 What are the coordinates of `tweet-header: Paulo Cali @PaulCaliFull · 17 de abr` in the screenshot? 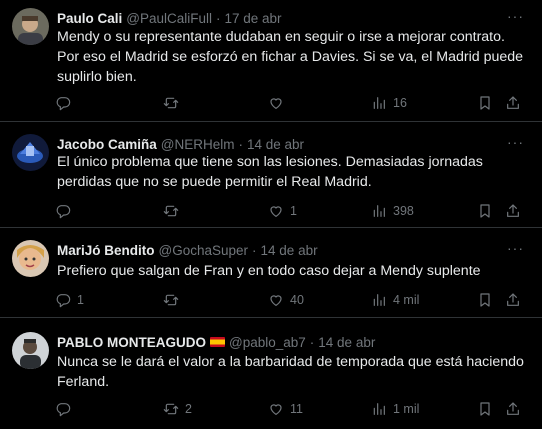 It's located at (169, 18).